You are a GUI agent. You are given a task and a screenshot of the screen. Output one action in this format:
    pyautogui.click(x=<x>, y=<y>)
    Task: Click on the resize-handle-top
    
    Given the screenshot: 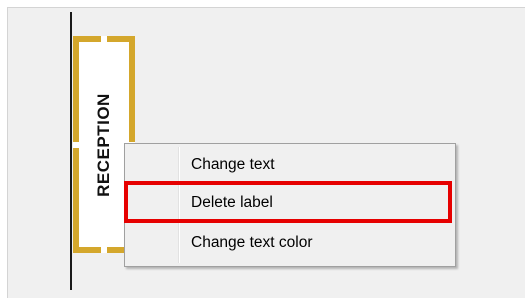 What is the action you would take?
    pyautogui.click(x=104, y=39)
    